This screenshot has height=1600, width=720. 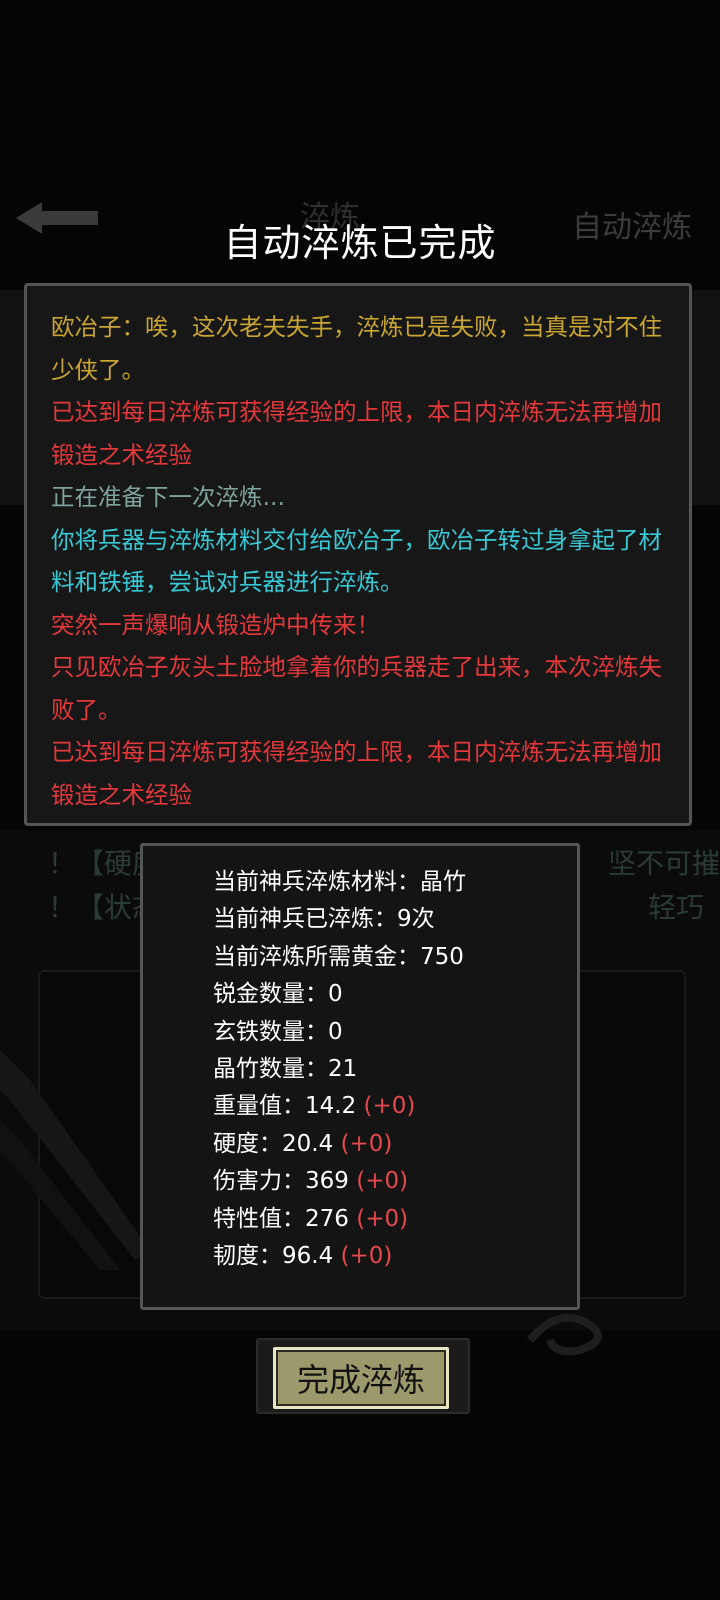 What do you see at coordinates (361, 1378) in the screenshot?
I see `finish-temper-button: 完成淬炼` at bounding box center [361, 1378].